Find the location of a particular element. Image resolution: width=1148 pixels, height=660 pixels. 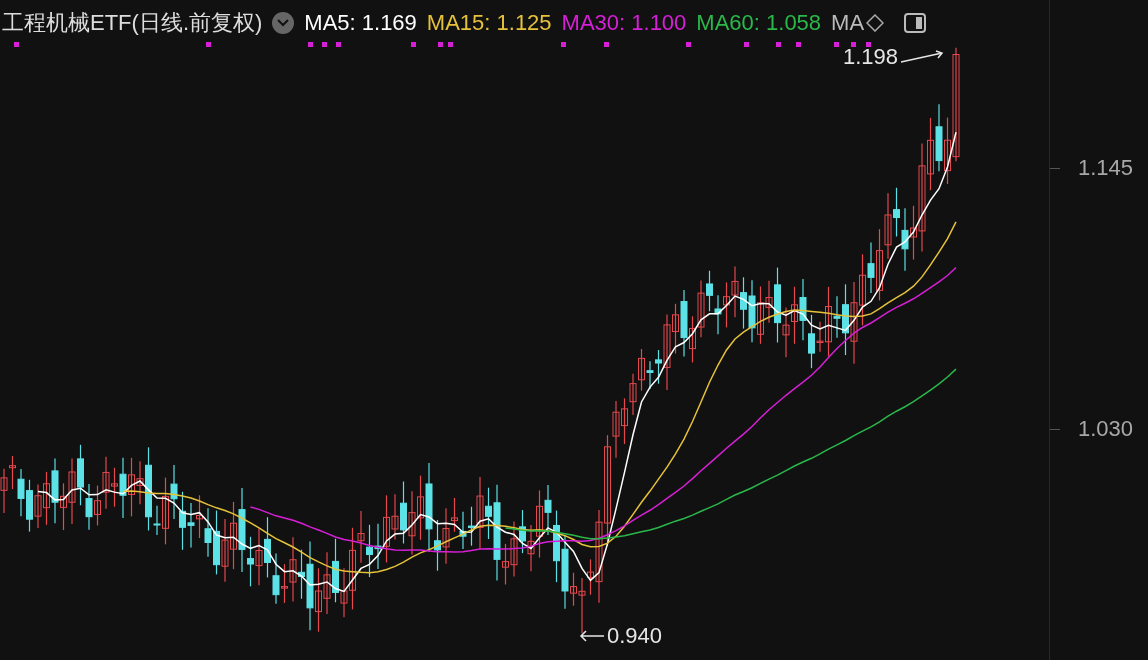

high-price-label: 1.198 is located at coordinates (871, 57).